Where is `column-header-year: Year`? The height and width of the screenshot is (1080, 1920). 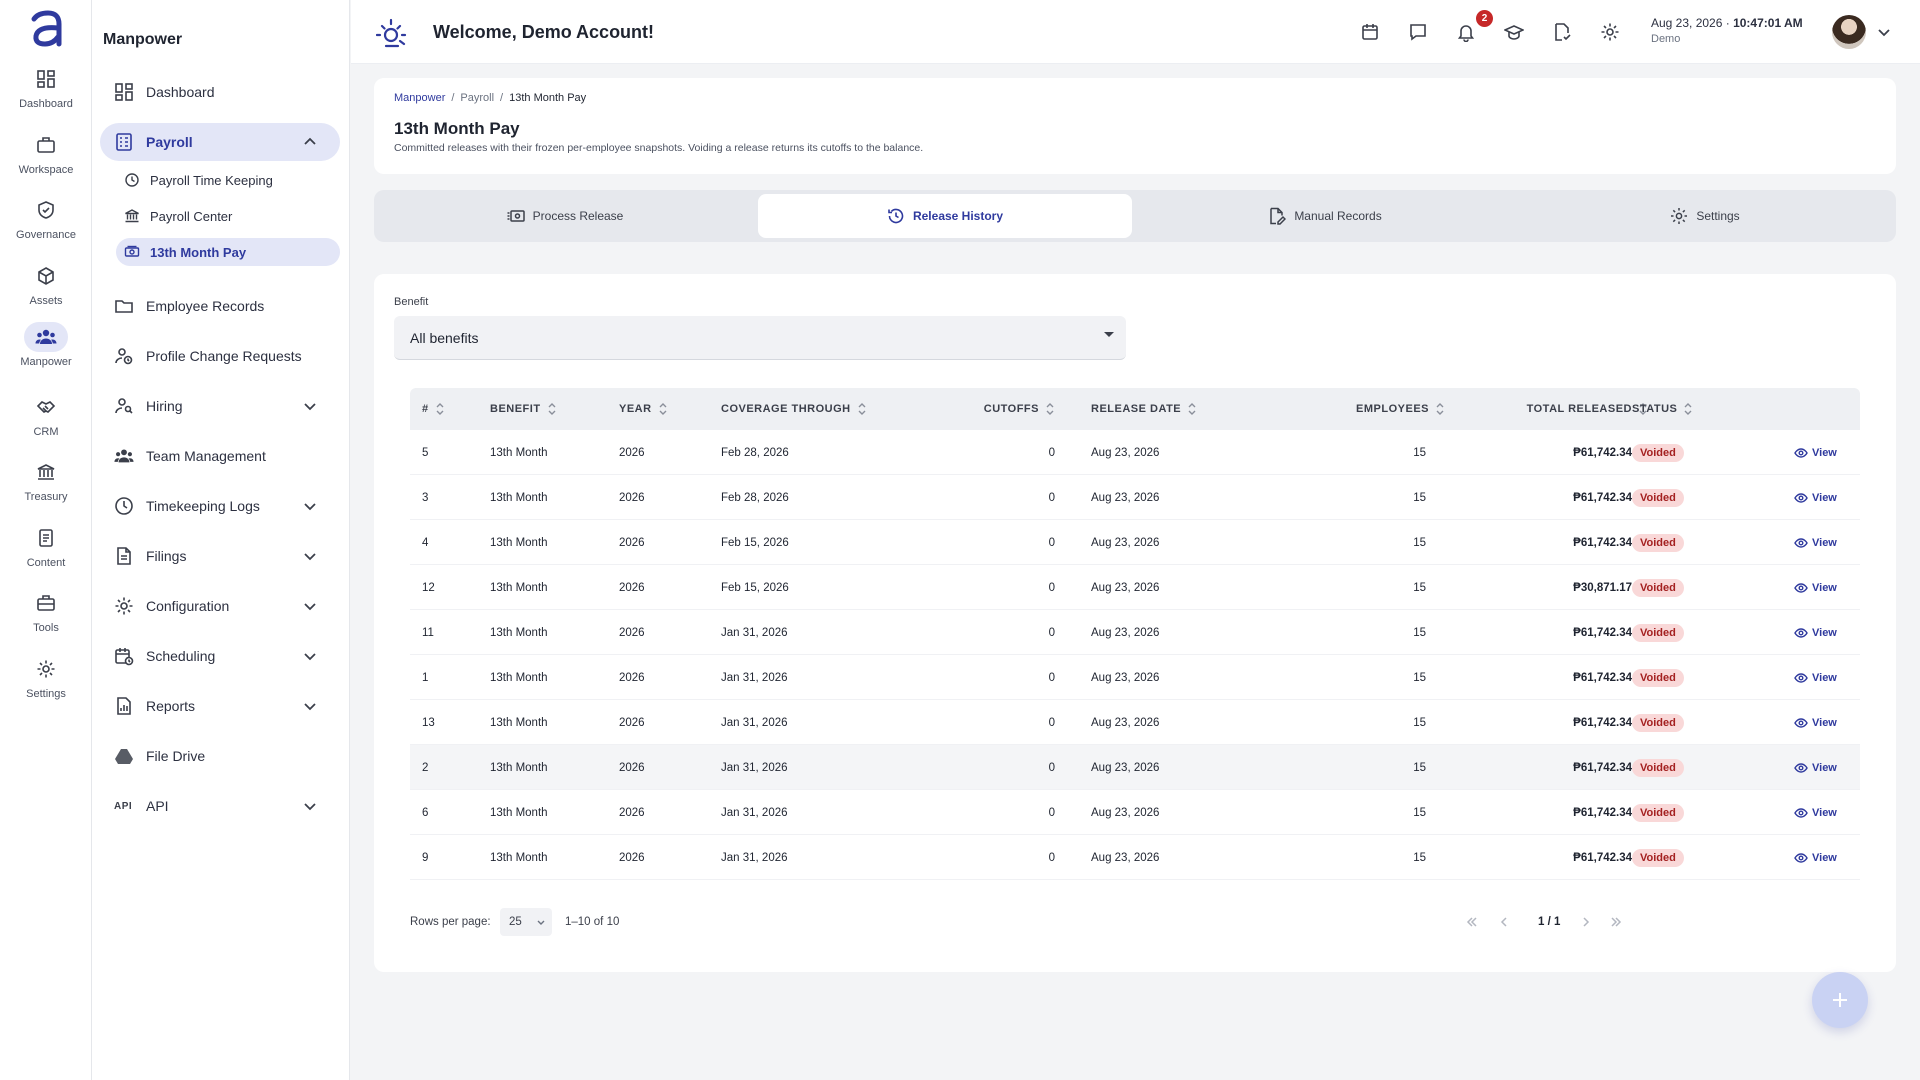
column-header-year: Year is located at coordinates (643, 409).